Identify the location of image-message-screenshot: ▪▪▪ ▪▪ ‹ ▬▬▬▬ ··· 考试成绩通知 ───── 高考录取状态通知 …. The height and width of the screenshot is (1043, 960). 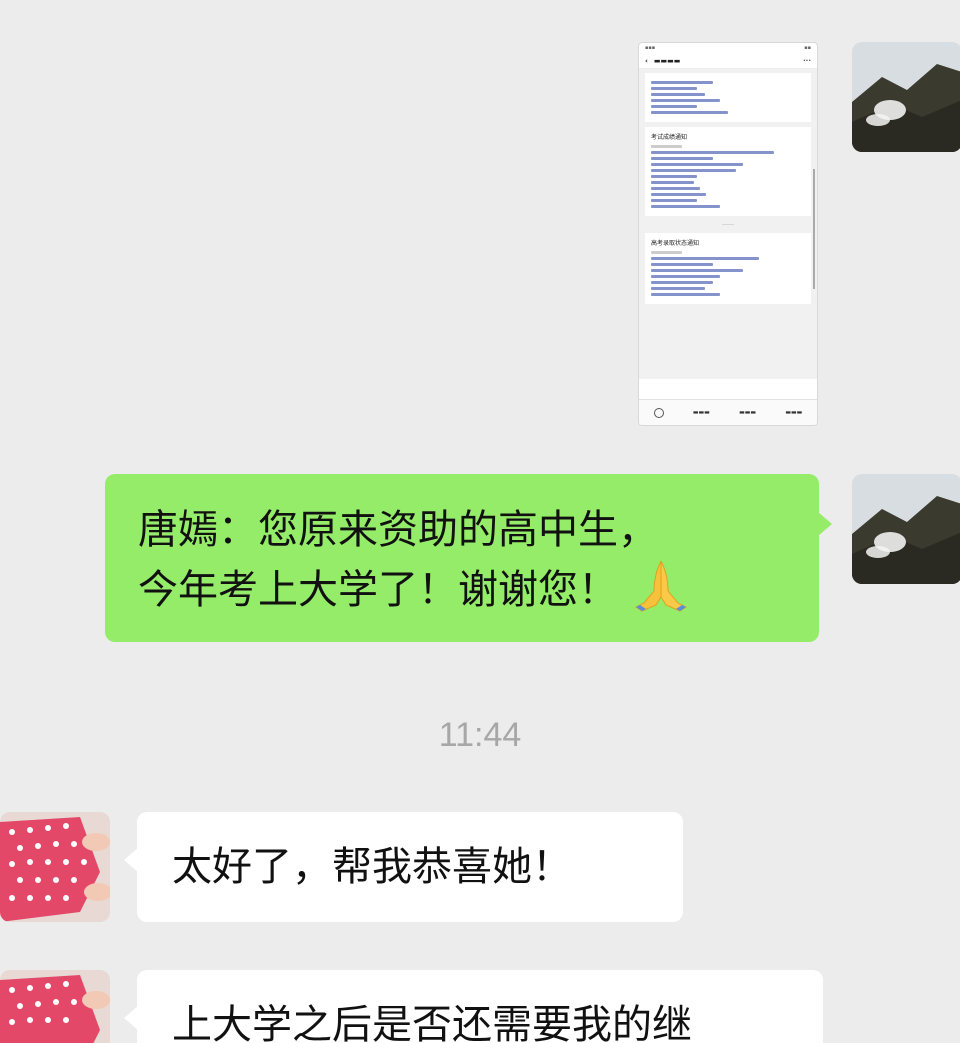
(728, 234).